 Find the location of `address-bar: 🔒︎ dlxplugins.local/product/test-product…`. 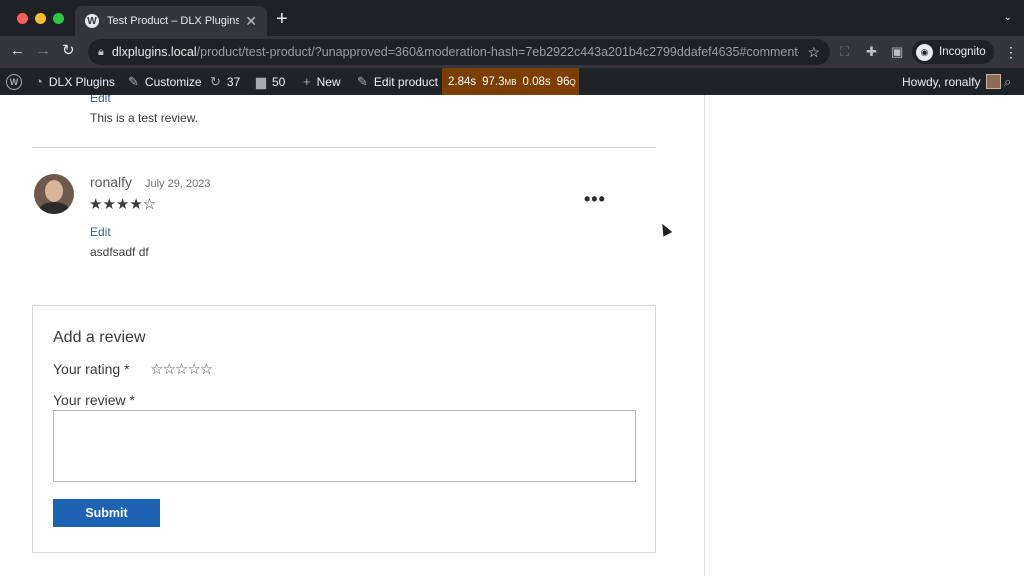

address-bar: 🔒︎ dlxplugins.local/product/test-product… is located at coordinates (459, 52).